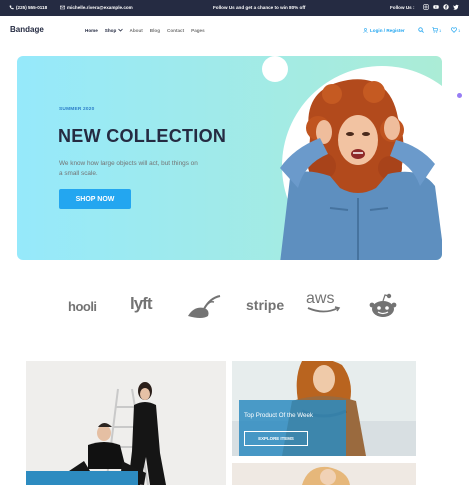 The image size is (469, 485). Describe the element at coordinates (82, 306) in the screenshot. I see `hooli-logo: hooli` at that location.